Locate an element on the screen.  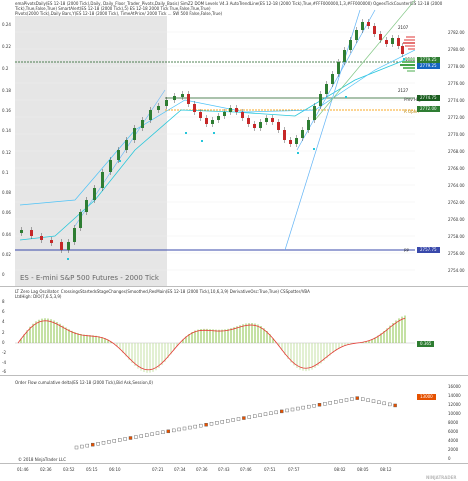
osc-tick: -2 is located at coordinates (4, 352).